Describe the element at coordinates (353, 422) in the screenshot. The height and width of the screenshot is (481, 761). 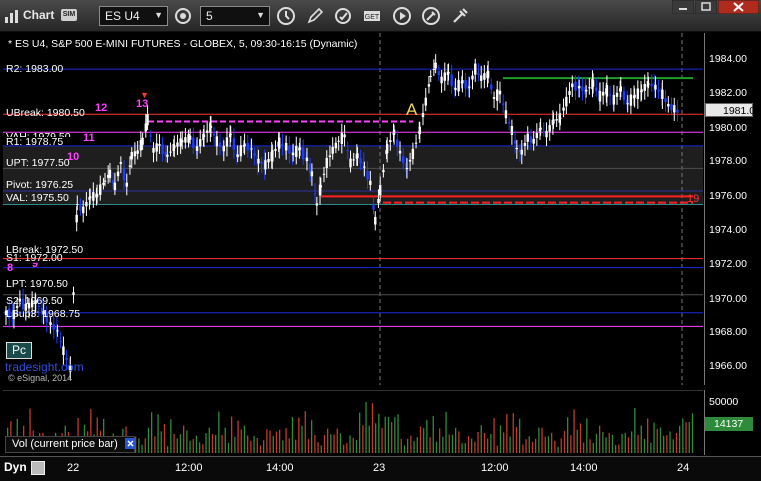
I see `volume-pane: Vol (current price bar)` at that location.